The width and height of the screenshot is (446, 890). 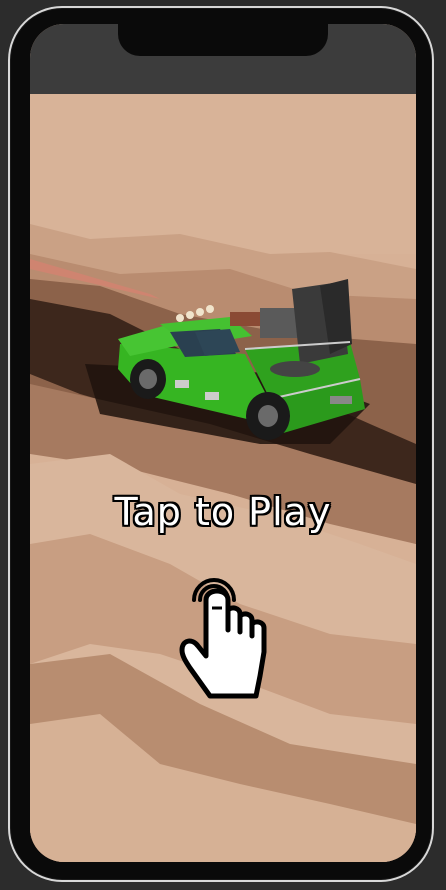 What do you see at coordinates (223, 39) in the screenshot?
I see `phone-notch` at bounding box center [223, 39].